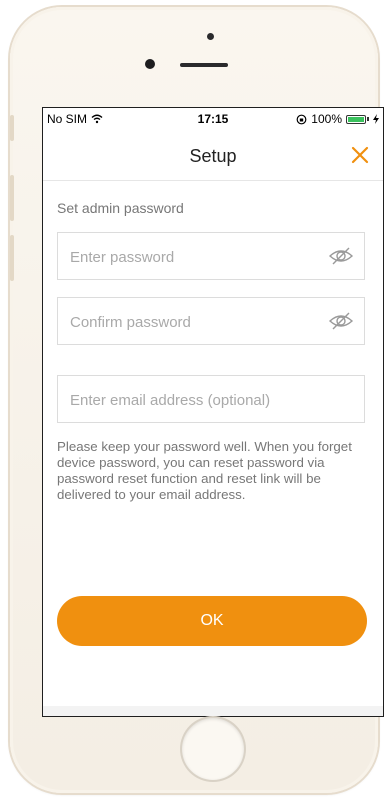  I want to click on toggle-password-visibility-button, so click(341, 256).